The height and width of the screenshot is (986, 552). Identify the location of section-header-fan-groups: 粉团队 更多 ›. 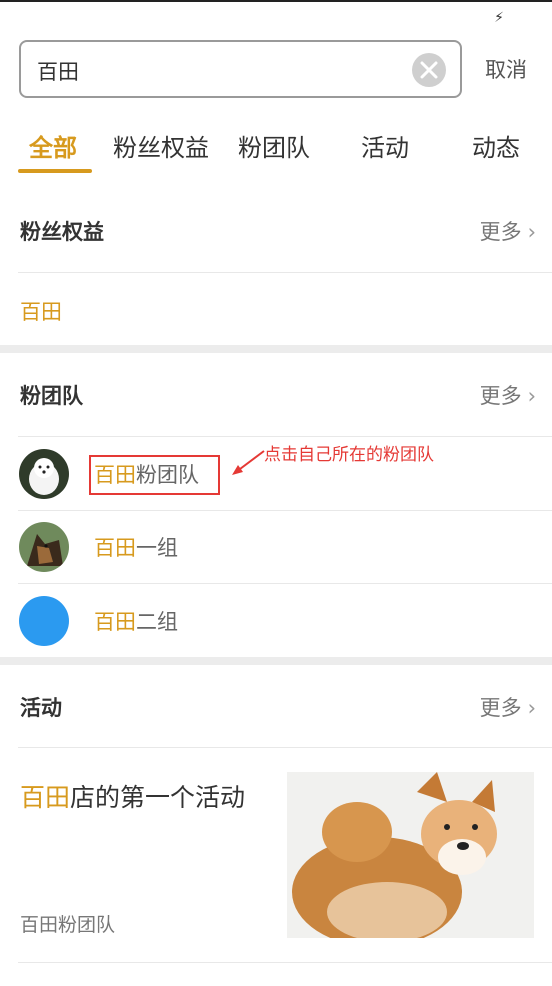
(276, 396).